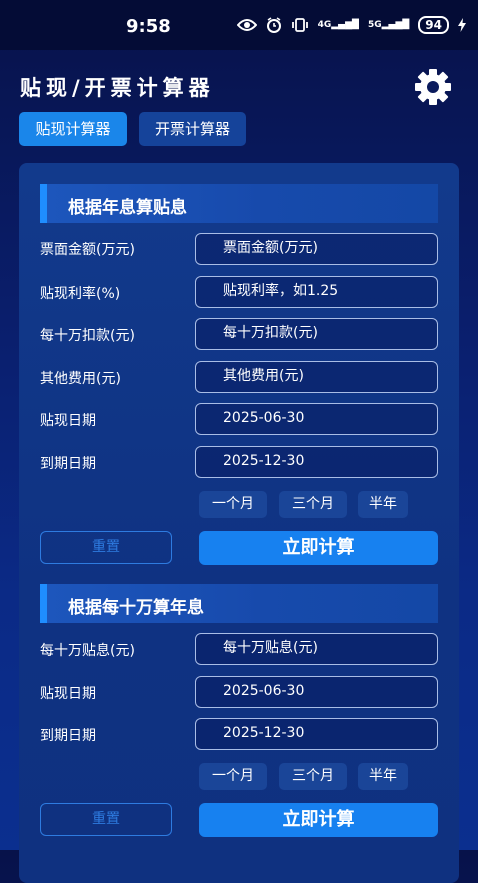 Image resolution: width=478 pixels, height=883 pixels. What do you see at coordinates (136, 608) in the screenshot?
I see `section-title: 根据每十万算年息` at bounding box center [136, 608].